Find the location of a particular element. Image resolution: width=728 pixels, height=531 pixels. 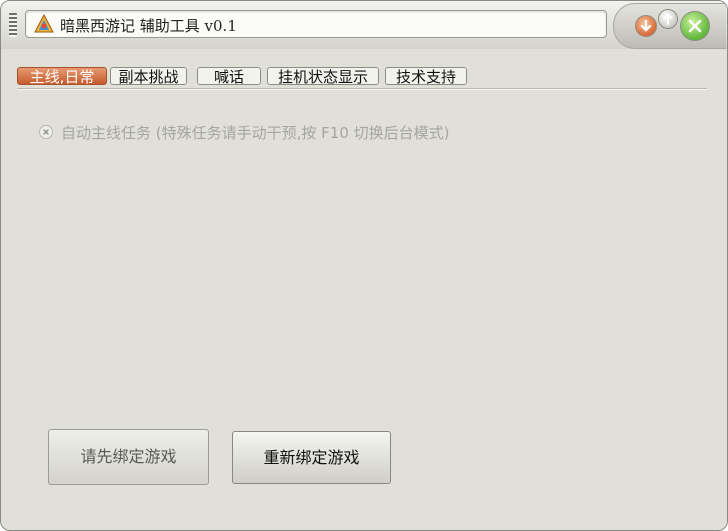

title-bar: 暗黑西游记 辅助工具 v0.1 is located at coordinates (364, 25).